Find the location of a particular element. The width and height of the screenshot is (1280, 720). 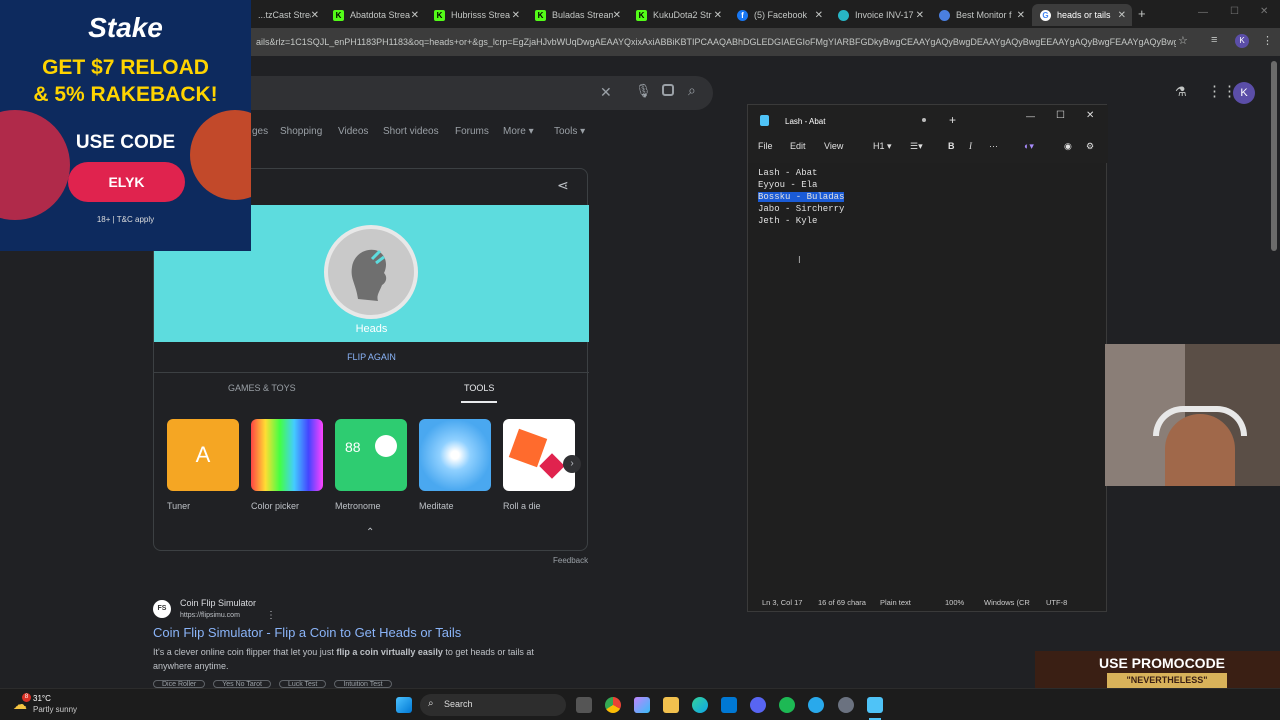

taskbar-search-box: ⌕ Search is located at coordinates (493, 705).